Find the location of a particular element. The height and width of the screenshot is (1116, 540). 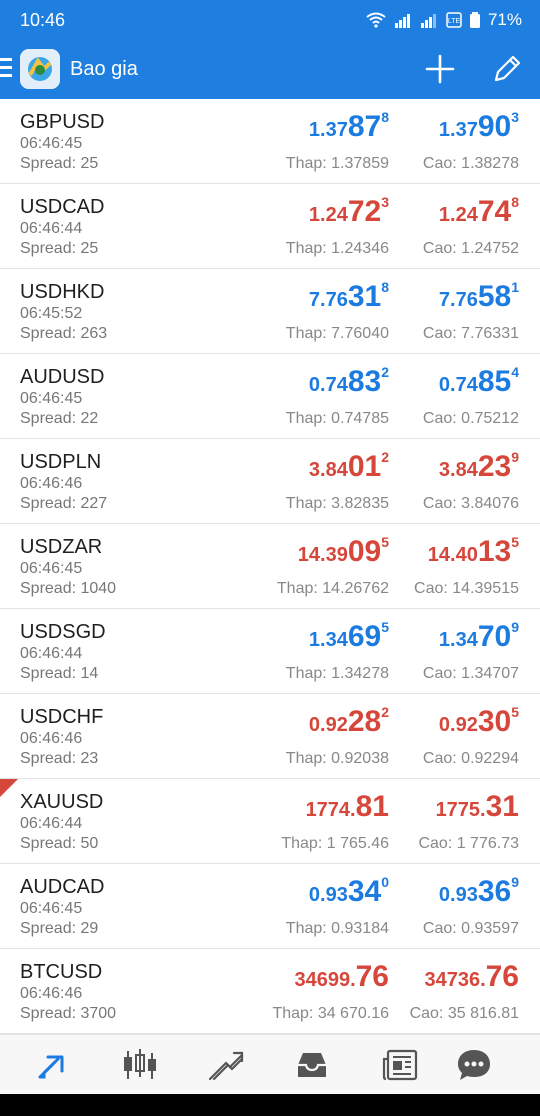

status-icons: LTE 71% is located at coordinates (444, 20).